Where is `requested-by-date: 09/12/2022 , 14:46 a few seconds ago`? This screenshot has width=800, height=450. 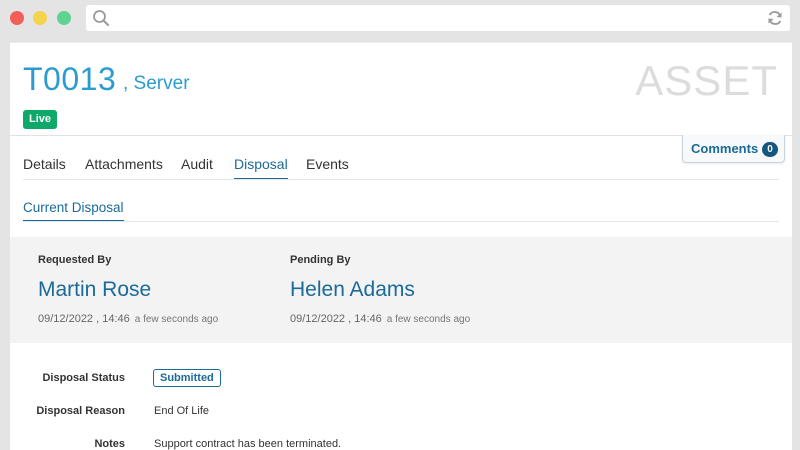
requested-by-date: 09/12/2022 , 14:46 a few seconds ago is located at coordinates (128, 319).